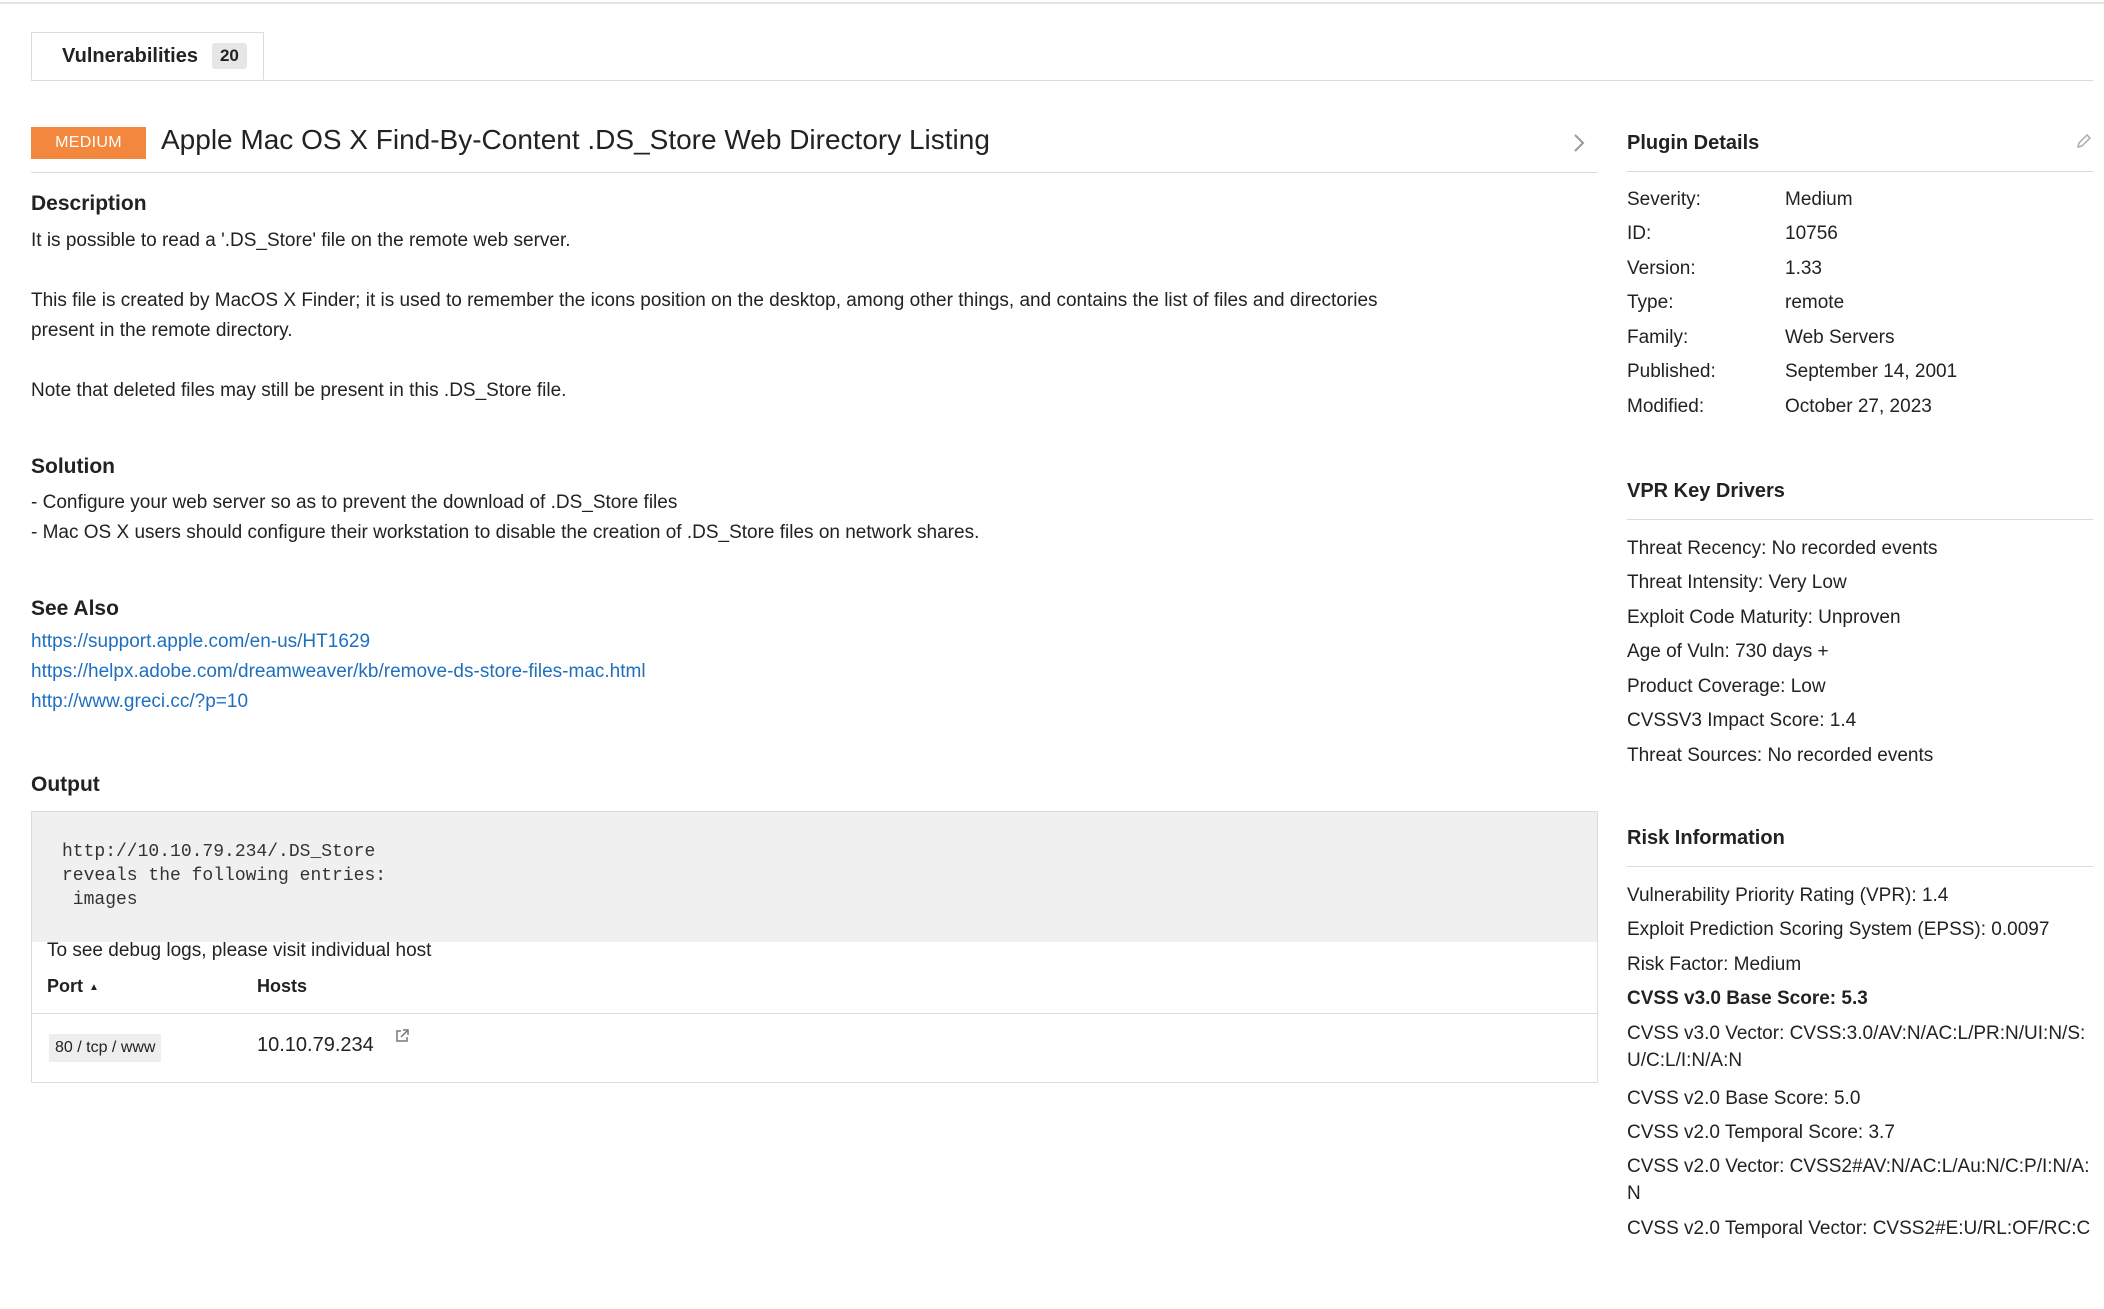 This screenshot has height=1309, width=2104. Describe the element at coordinates (1579, 145) in the screenshot. I see `chevron-right-icon` at that location.